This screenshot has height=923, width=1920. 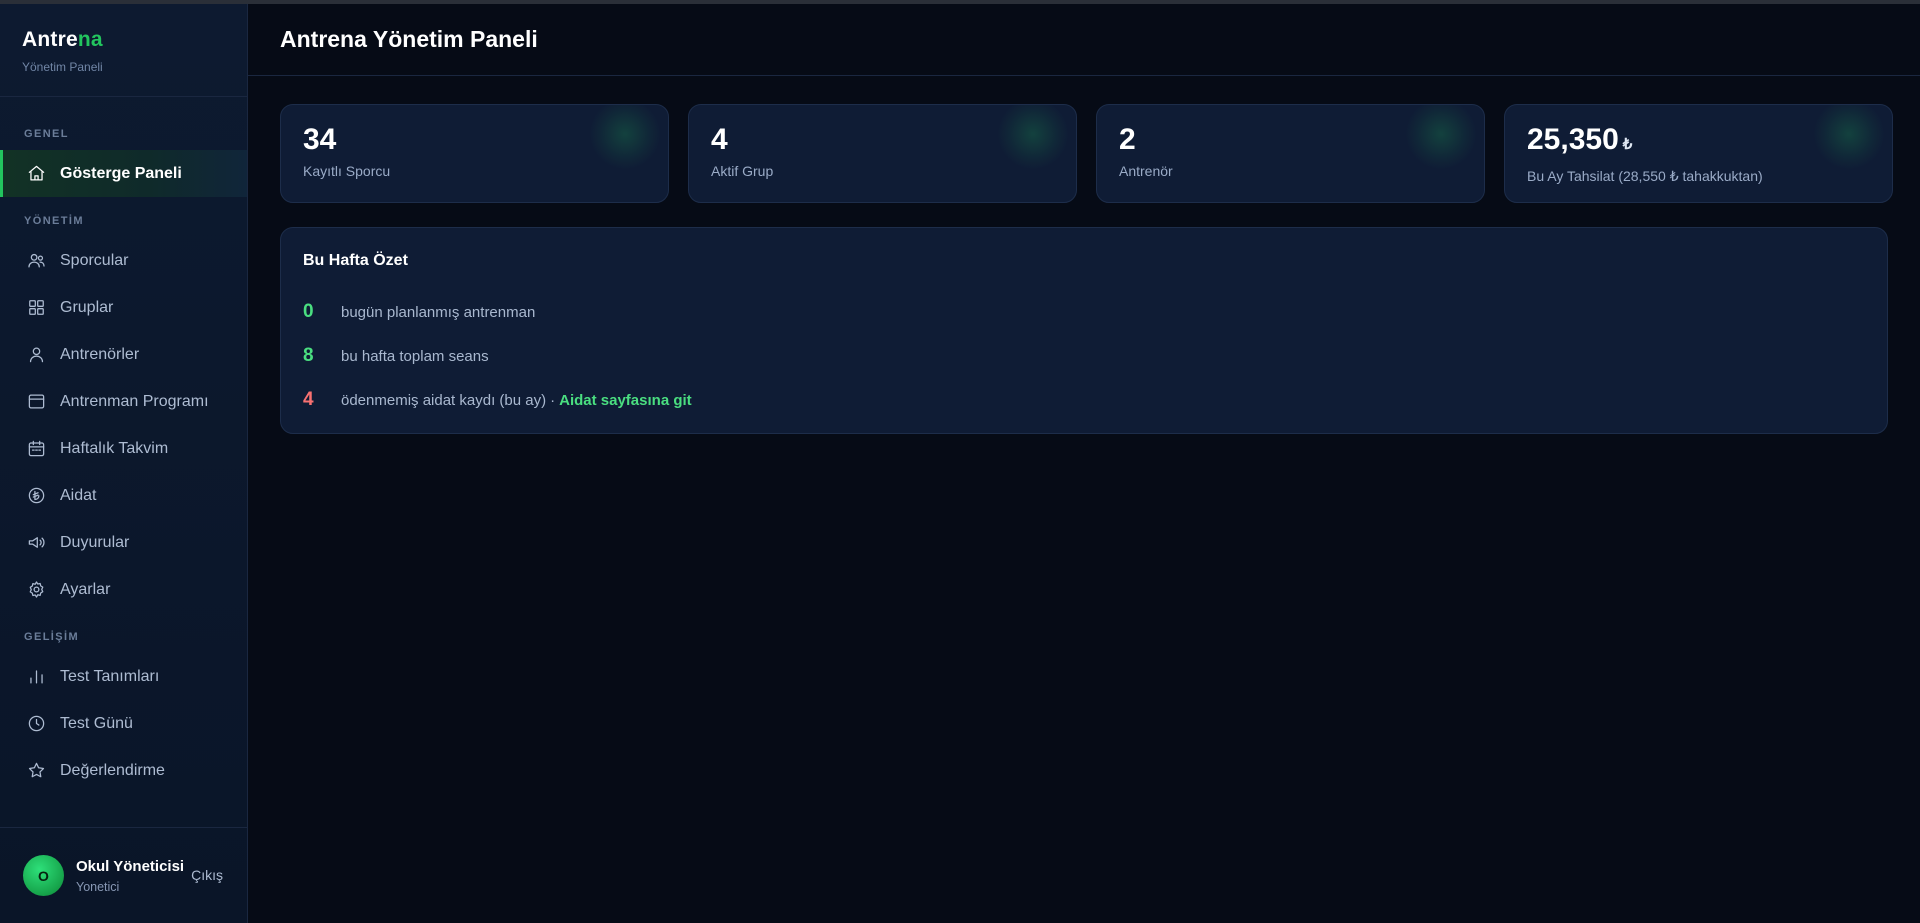 I want to click on brand-name-part2: na, so click(x=90, y=39).